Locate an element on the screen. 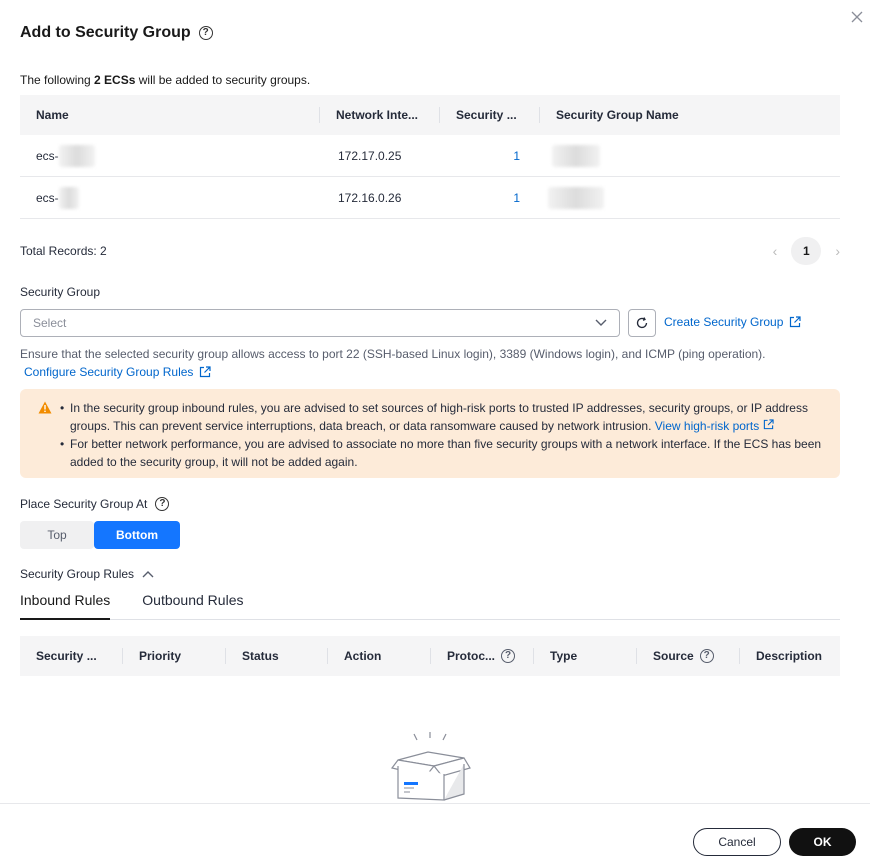  select-placeholder: Select is located at coordinates (50, 323).